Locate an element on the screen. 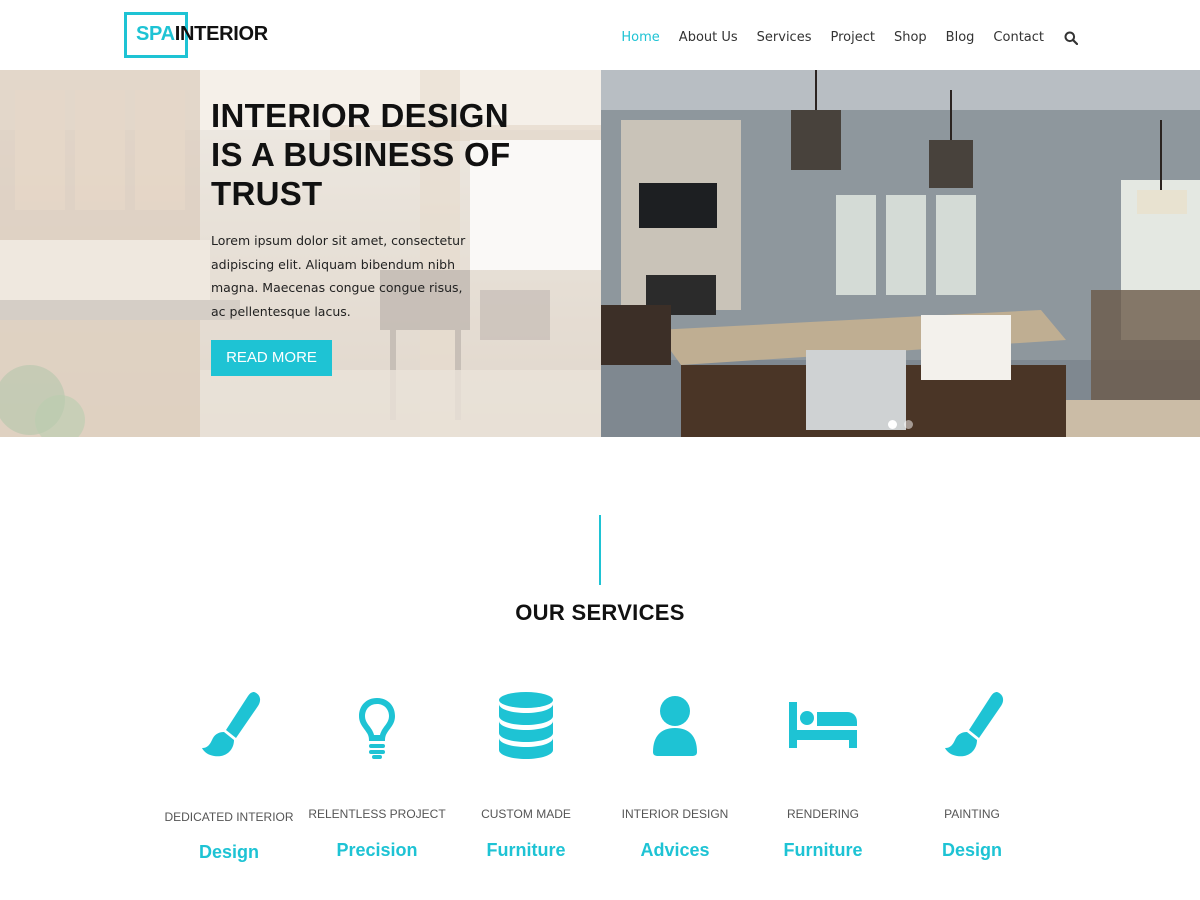  site-logo: SPAINTERIOR is located at coordinates (199, 35).